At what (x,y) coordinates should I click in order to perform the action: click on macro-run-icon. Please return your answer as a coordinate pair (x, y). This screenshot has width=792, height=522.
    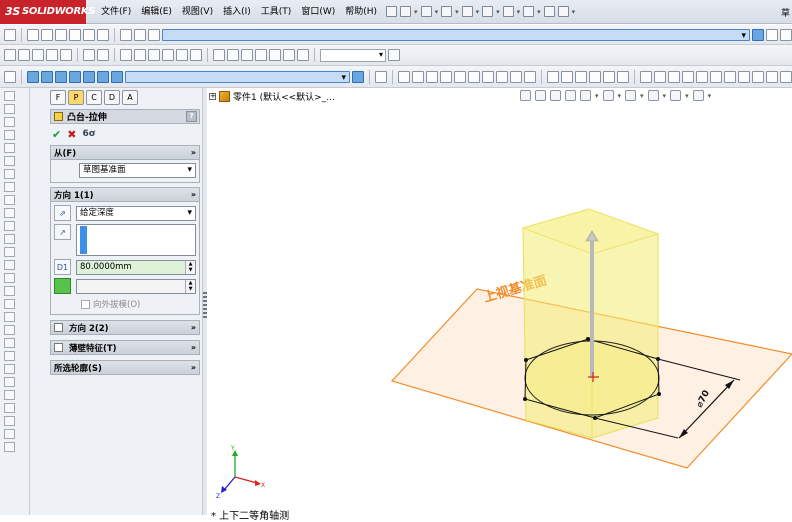
    Looking at the image, I should click on (219, 55).